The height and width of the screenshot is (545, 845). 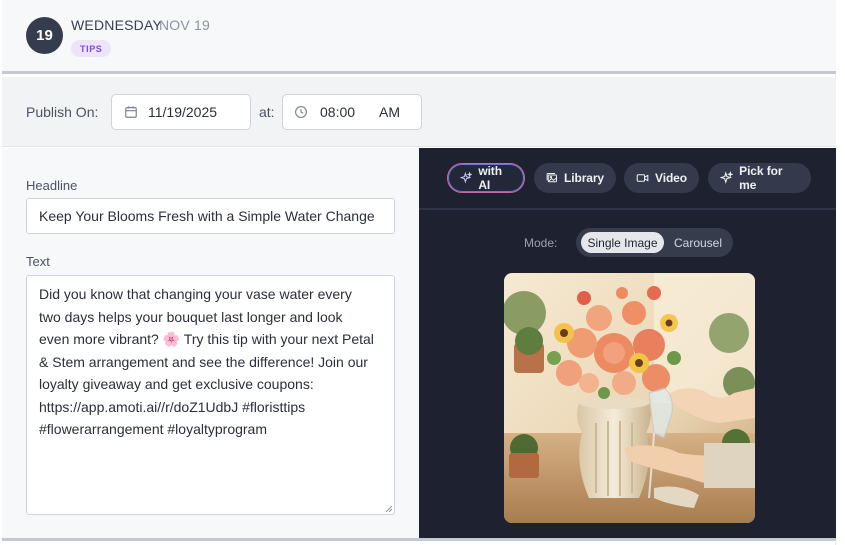 I want to click on publish-date-input: 11/19/2025, so click(x=181, y=112).